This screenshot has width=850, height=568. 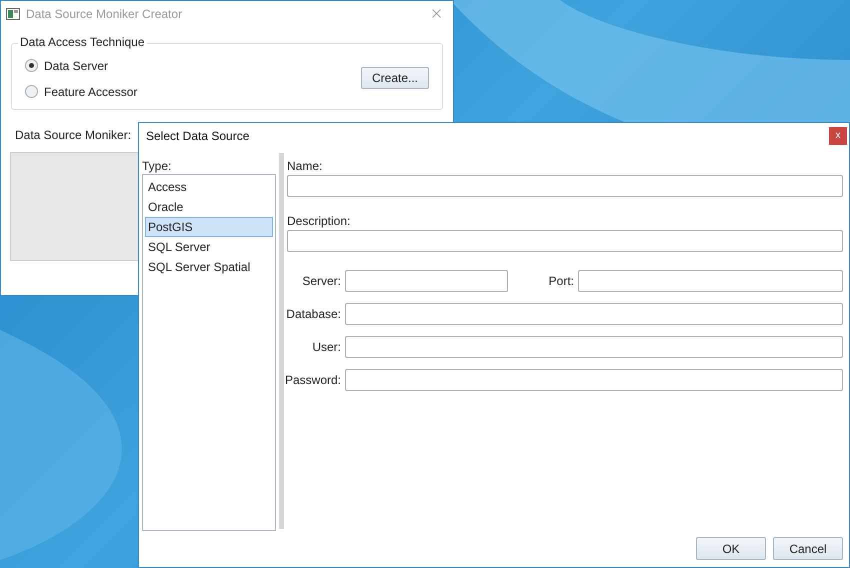 I want to click on list-item: PostGIS, so click(x=209, y=227).